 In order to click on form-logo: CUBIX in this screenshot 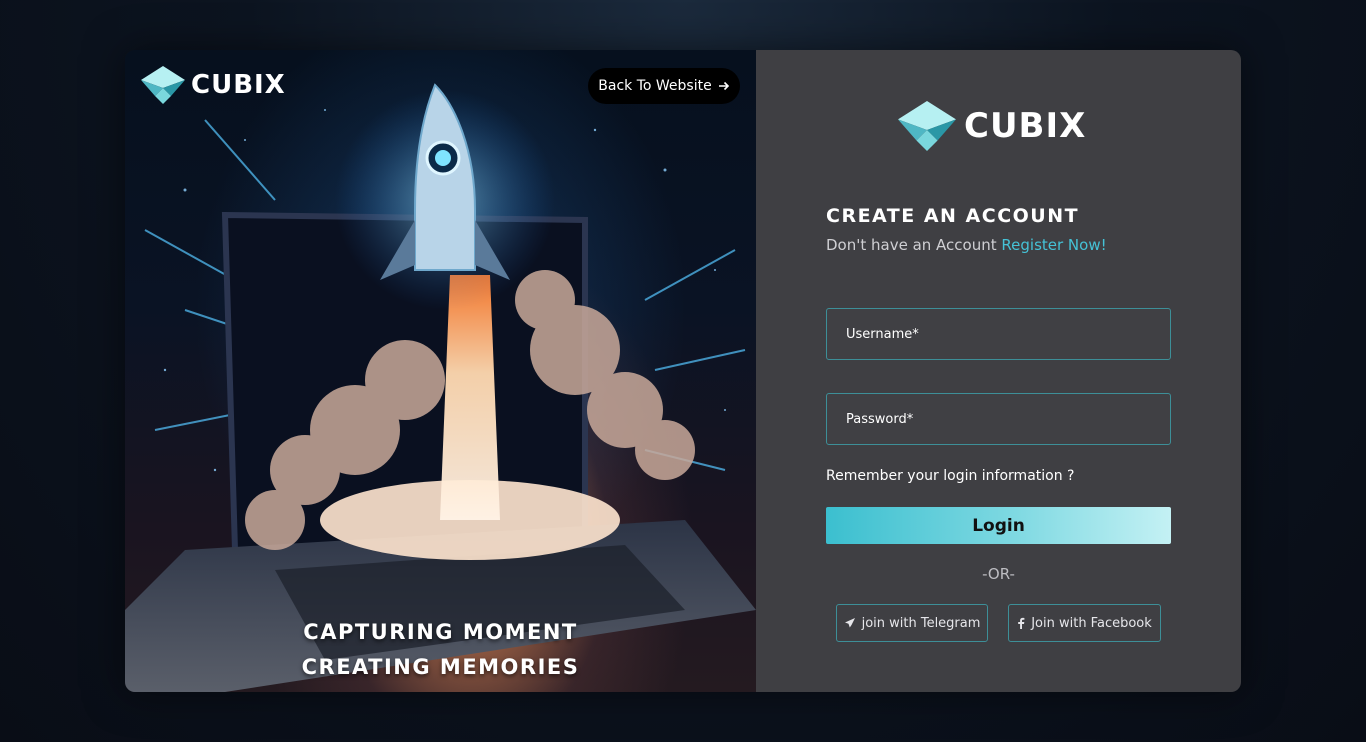, I will do `click(992, 126)`.